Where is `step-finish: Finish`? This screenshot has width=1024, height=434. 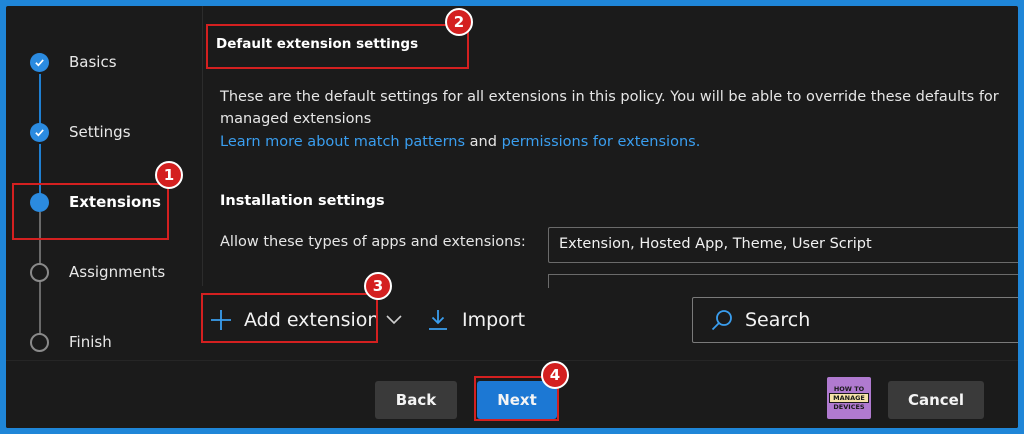
step-finish: Finish is located at coordinates (71, 342).